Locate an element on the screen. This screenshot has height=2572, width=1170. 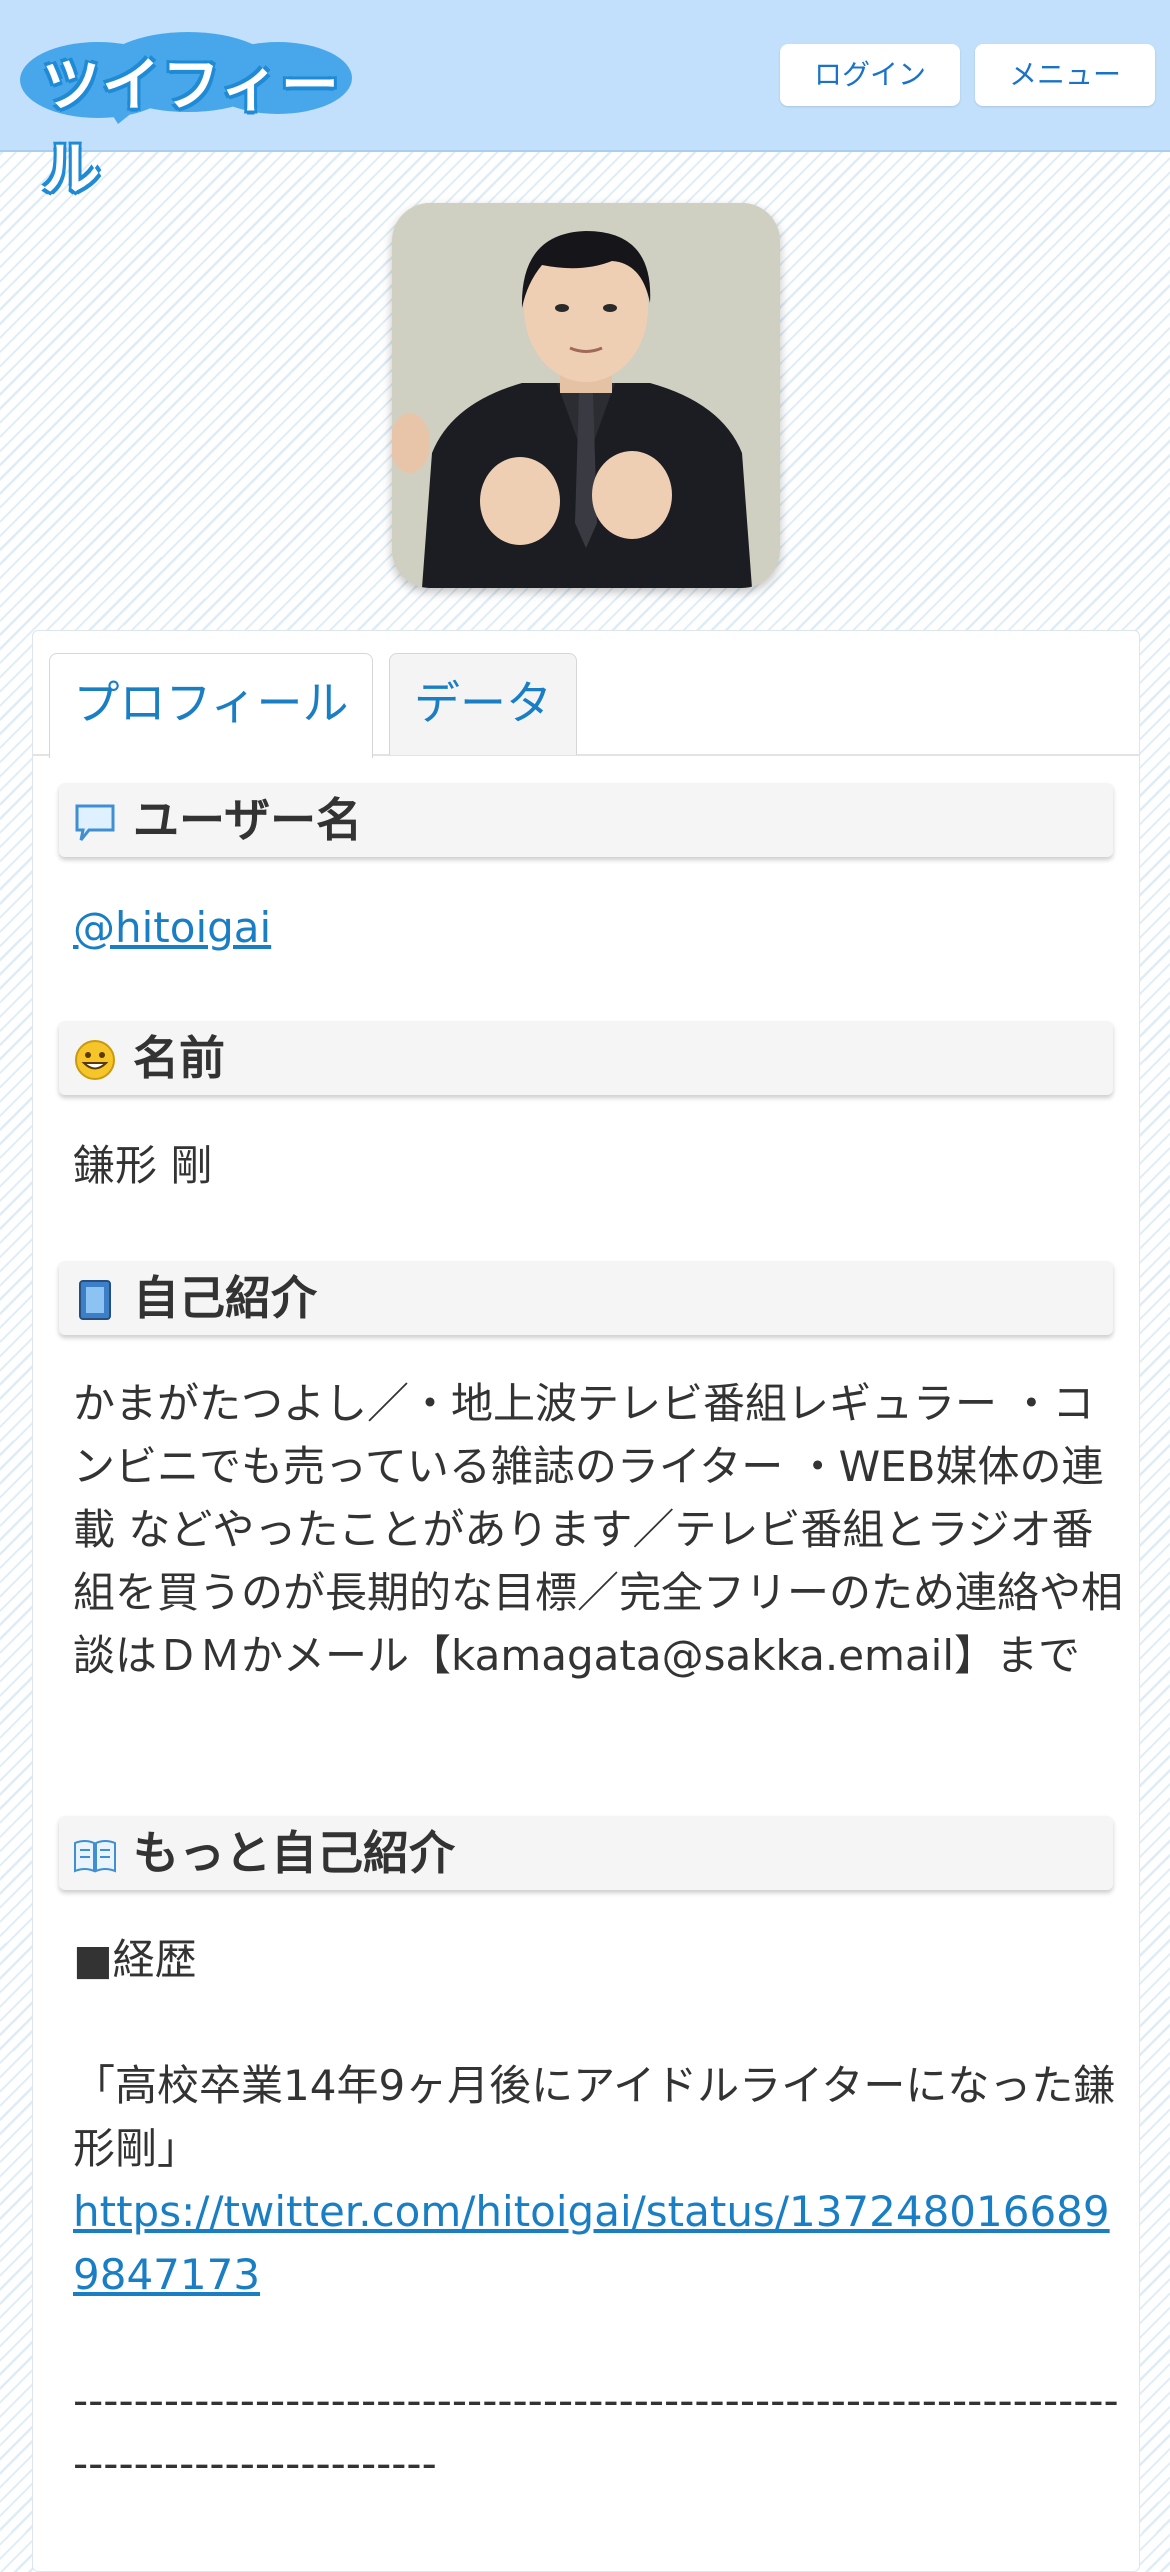
section-header-username: ユーザー名 is located at coordinates (586, 820).